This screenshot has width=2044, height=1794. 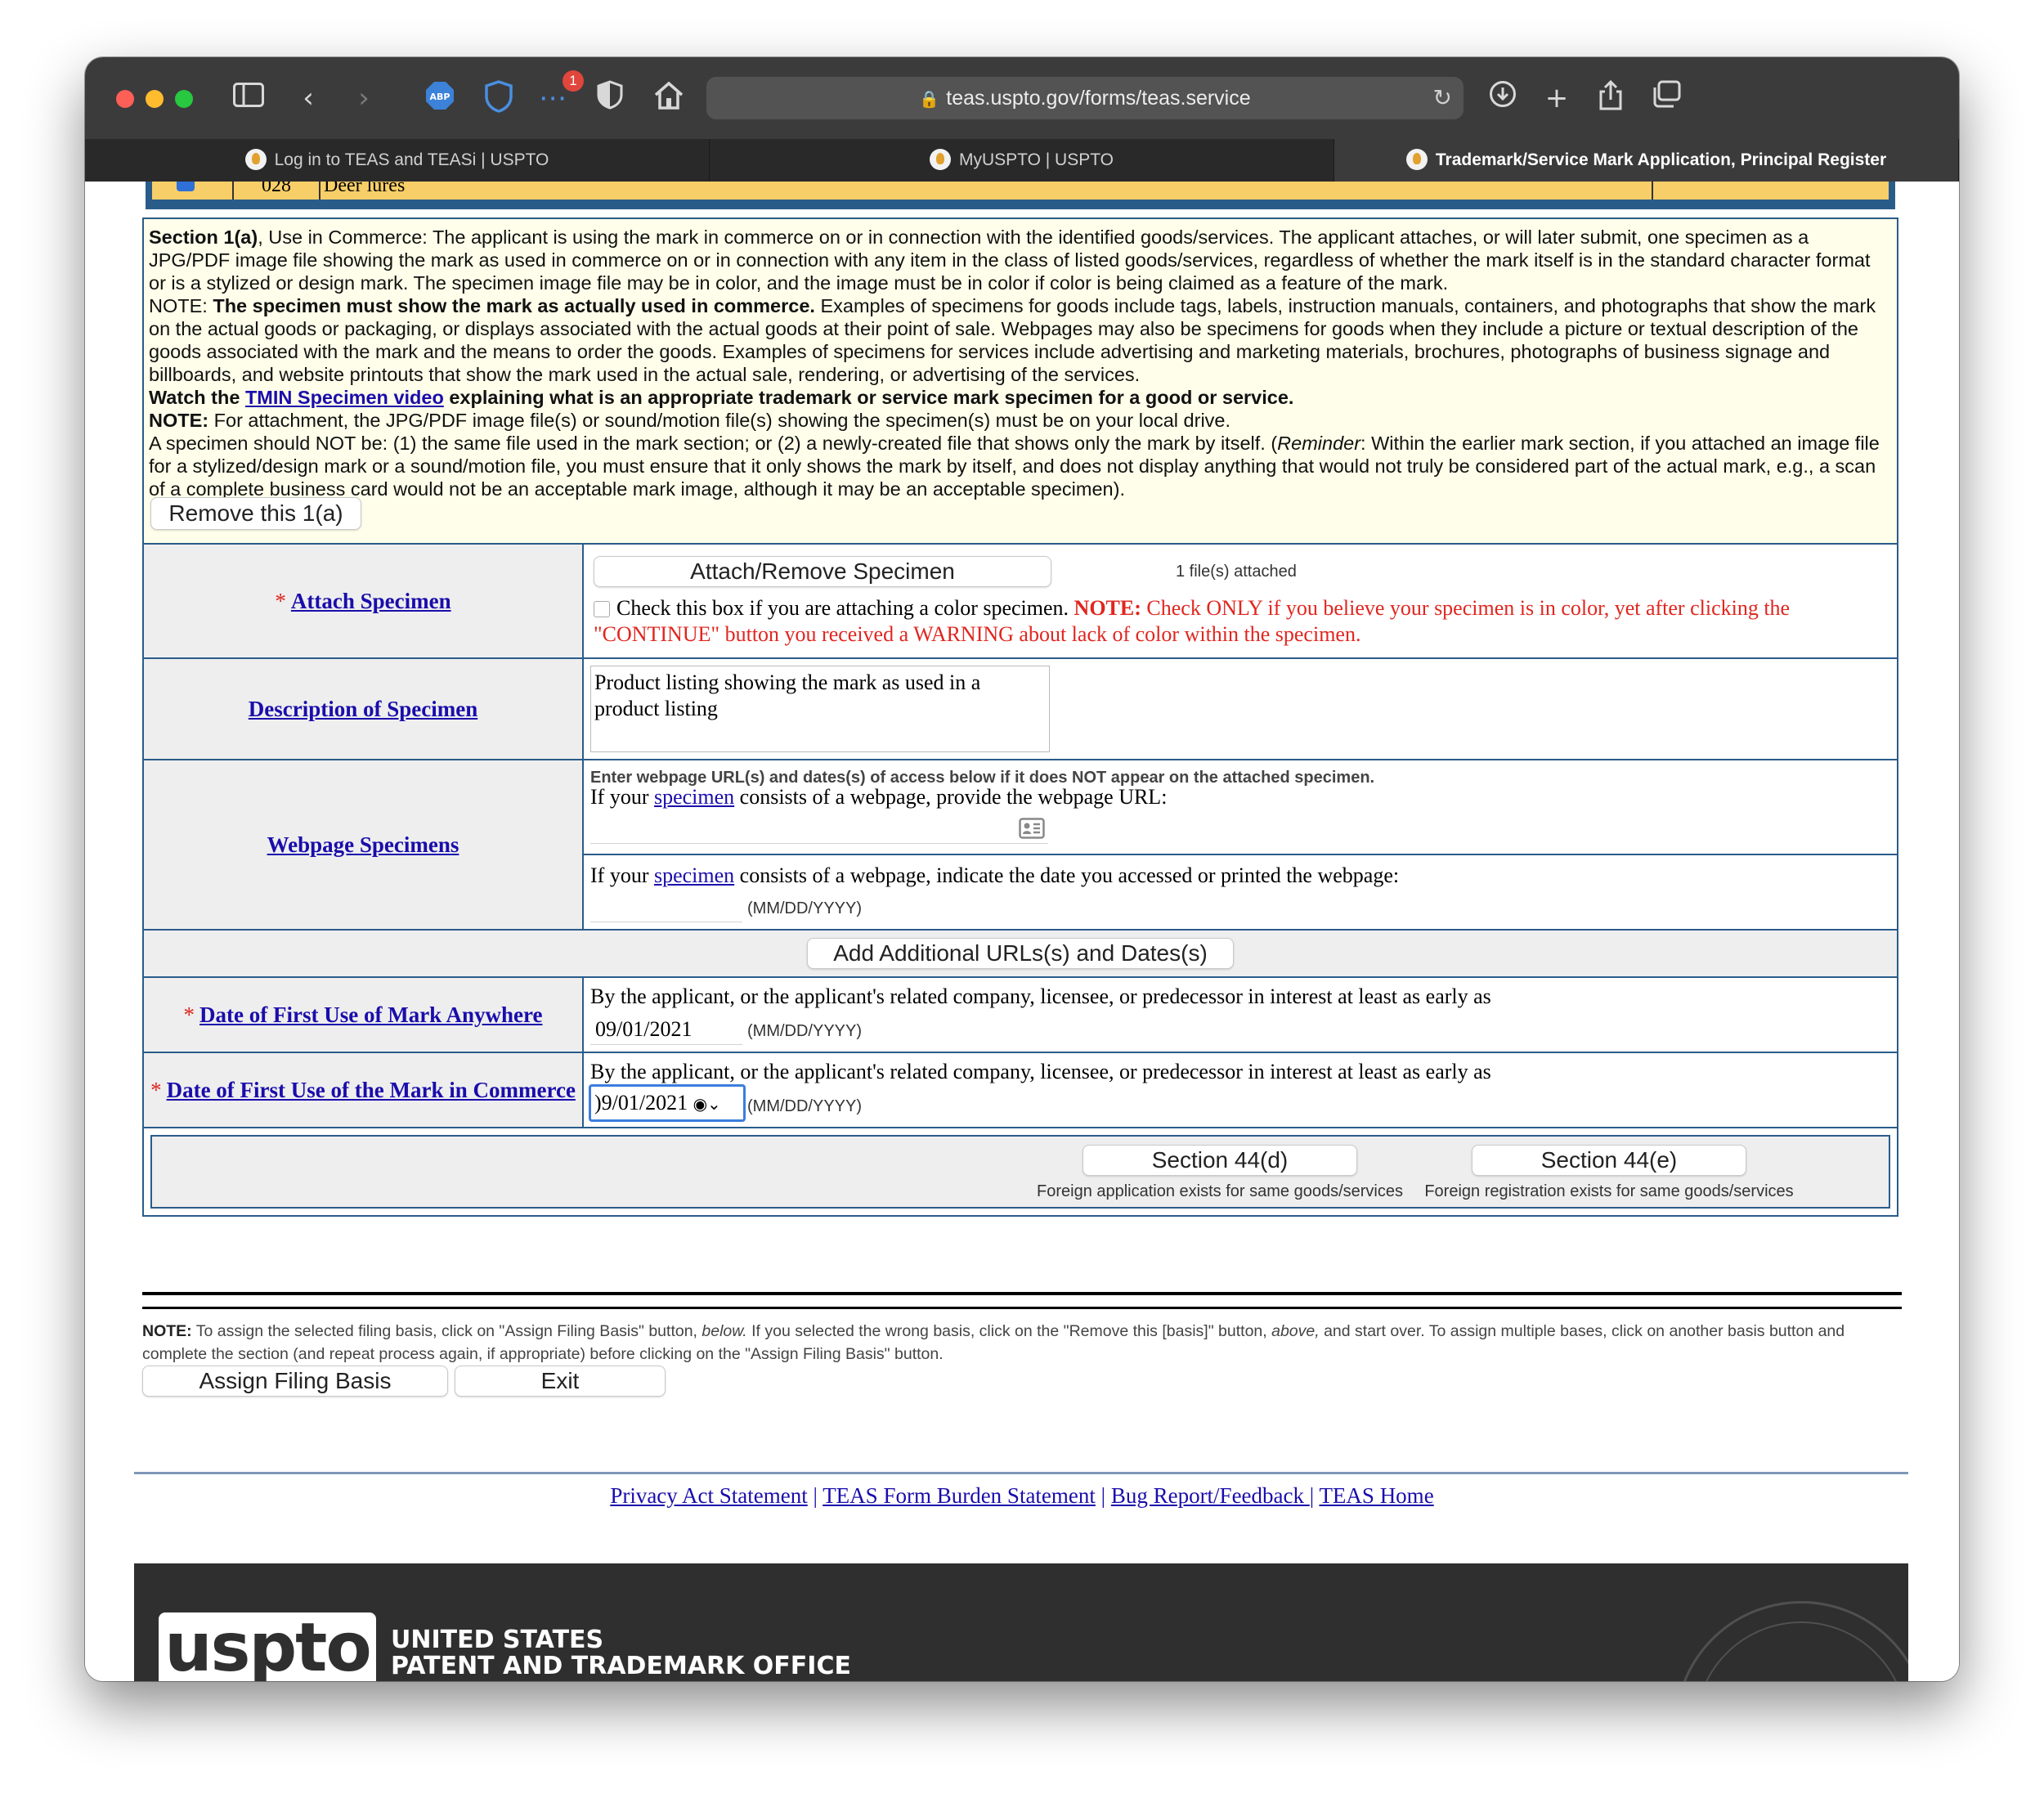 What do you see at coordinates (707, 1104) in the screenshot?
I see `autofill-person-icon: ◉⌄` at bounding box center [707, 1104].